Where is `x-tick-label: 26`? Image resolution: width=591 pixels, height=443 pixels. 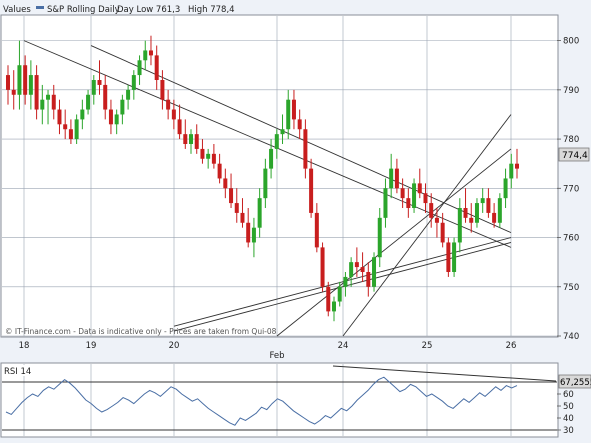 x-tick-label: 26 is located at coordinates (511, 346).